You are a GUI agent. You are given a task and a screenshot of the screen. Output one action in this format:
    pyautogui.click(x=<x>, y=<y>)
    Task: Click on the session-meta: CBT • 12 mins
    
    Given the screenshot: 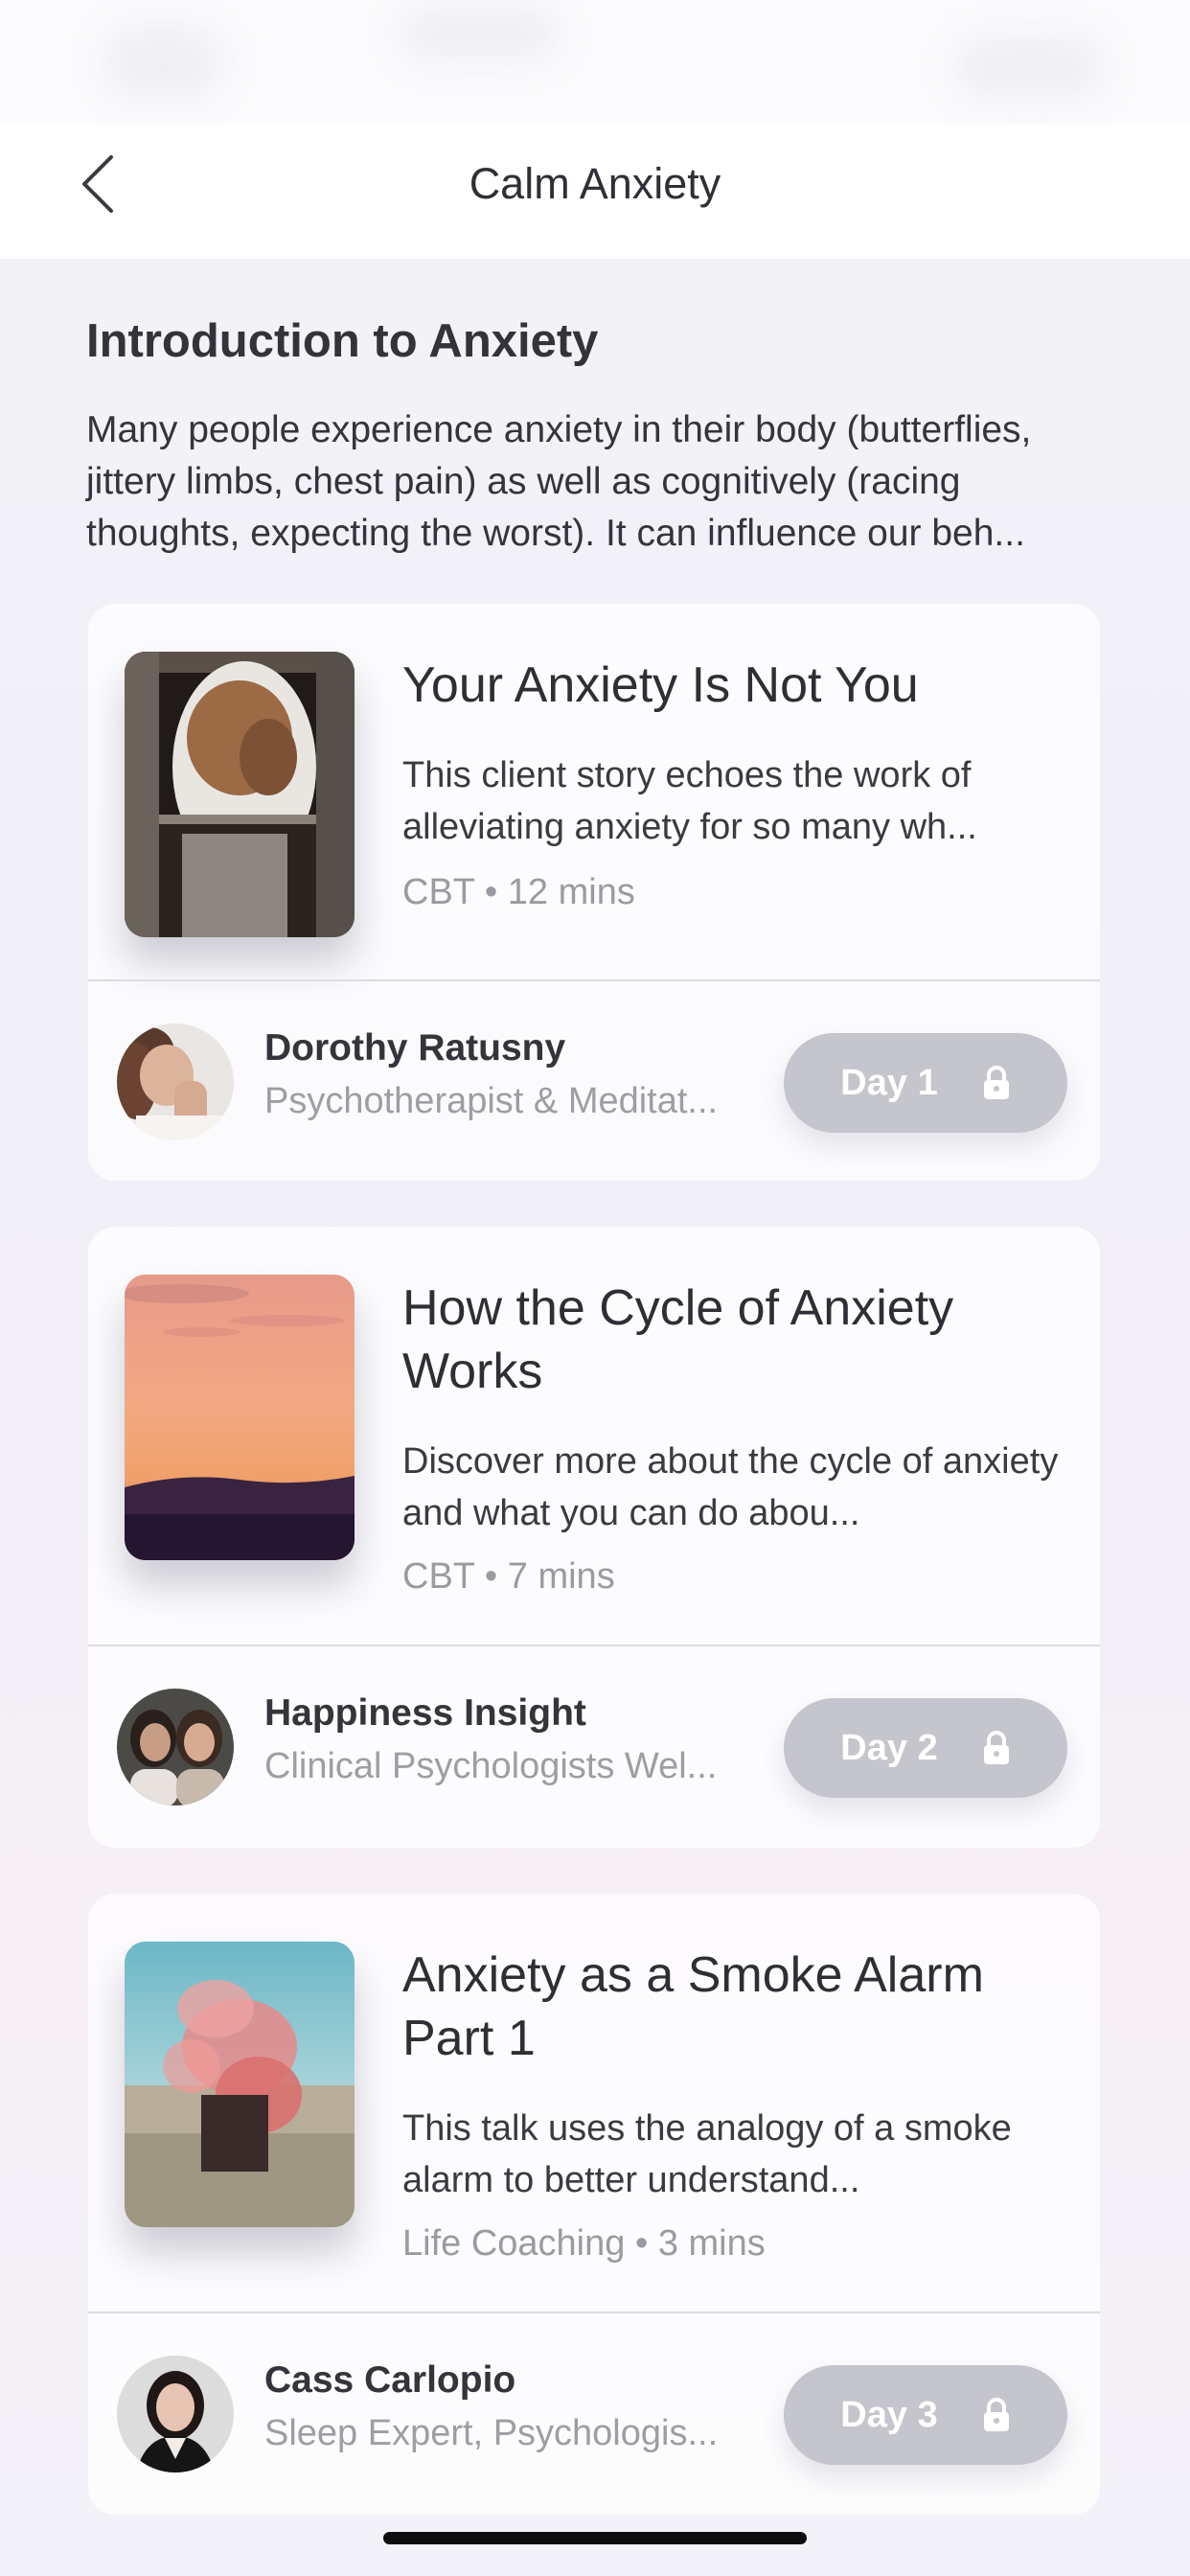 What is the action you would take?
    pyautogui.click(x=518, y=892)
    